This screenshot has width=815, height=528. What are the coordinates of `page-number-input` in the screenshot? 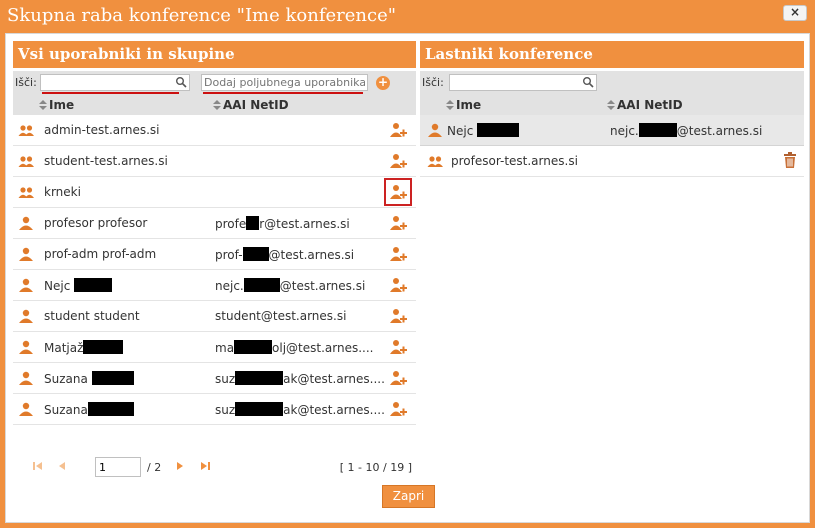 It's located at (118, 467).